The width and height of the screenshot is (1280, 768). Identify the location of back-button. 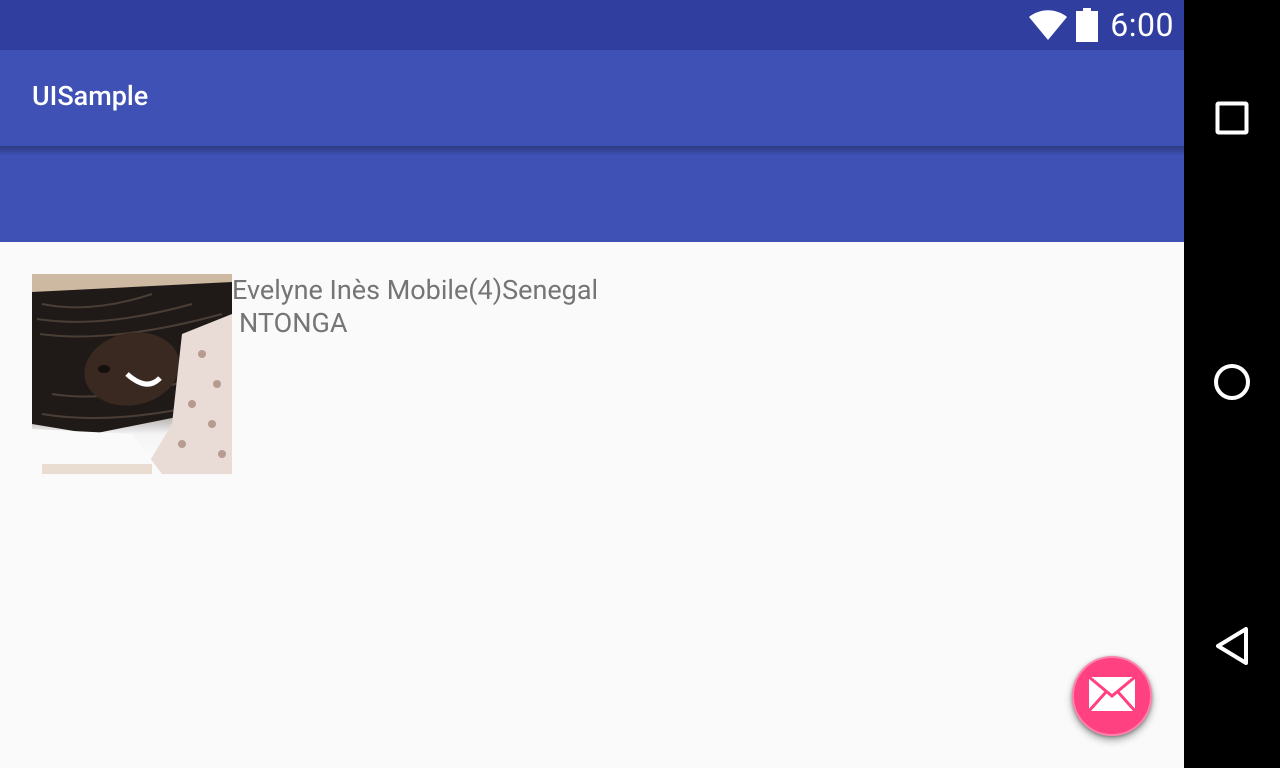
(1232, 648).